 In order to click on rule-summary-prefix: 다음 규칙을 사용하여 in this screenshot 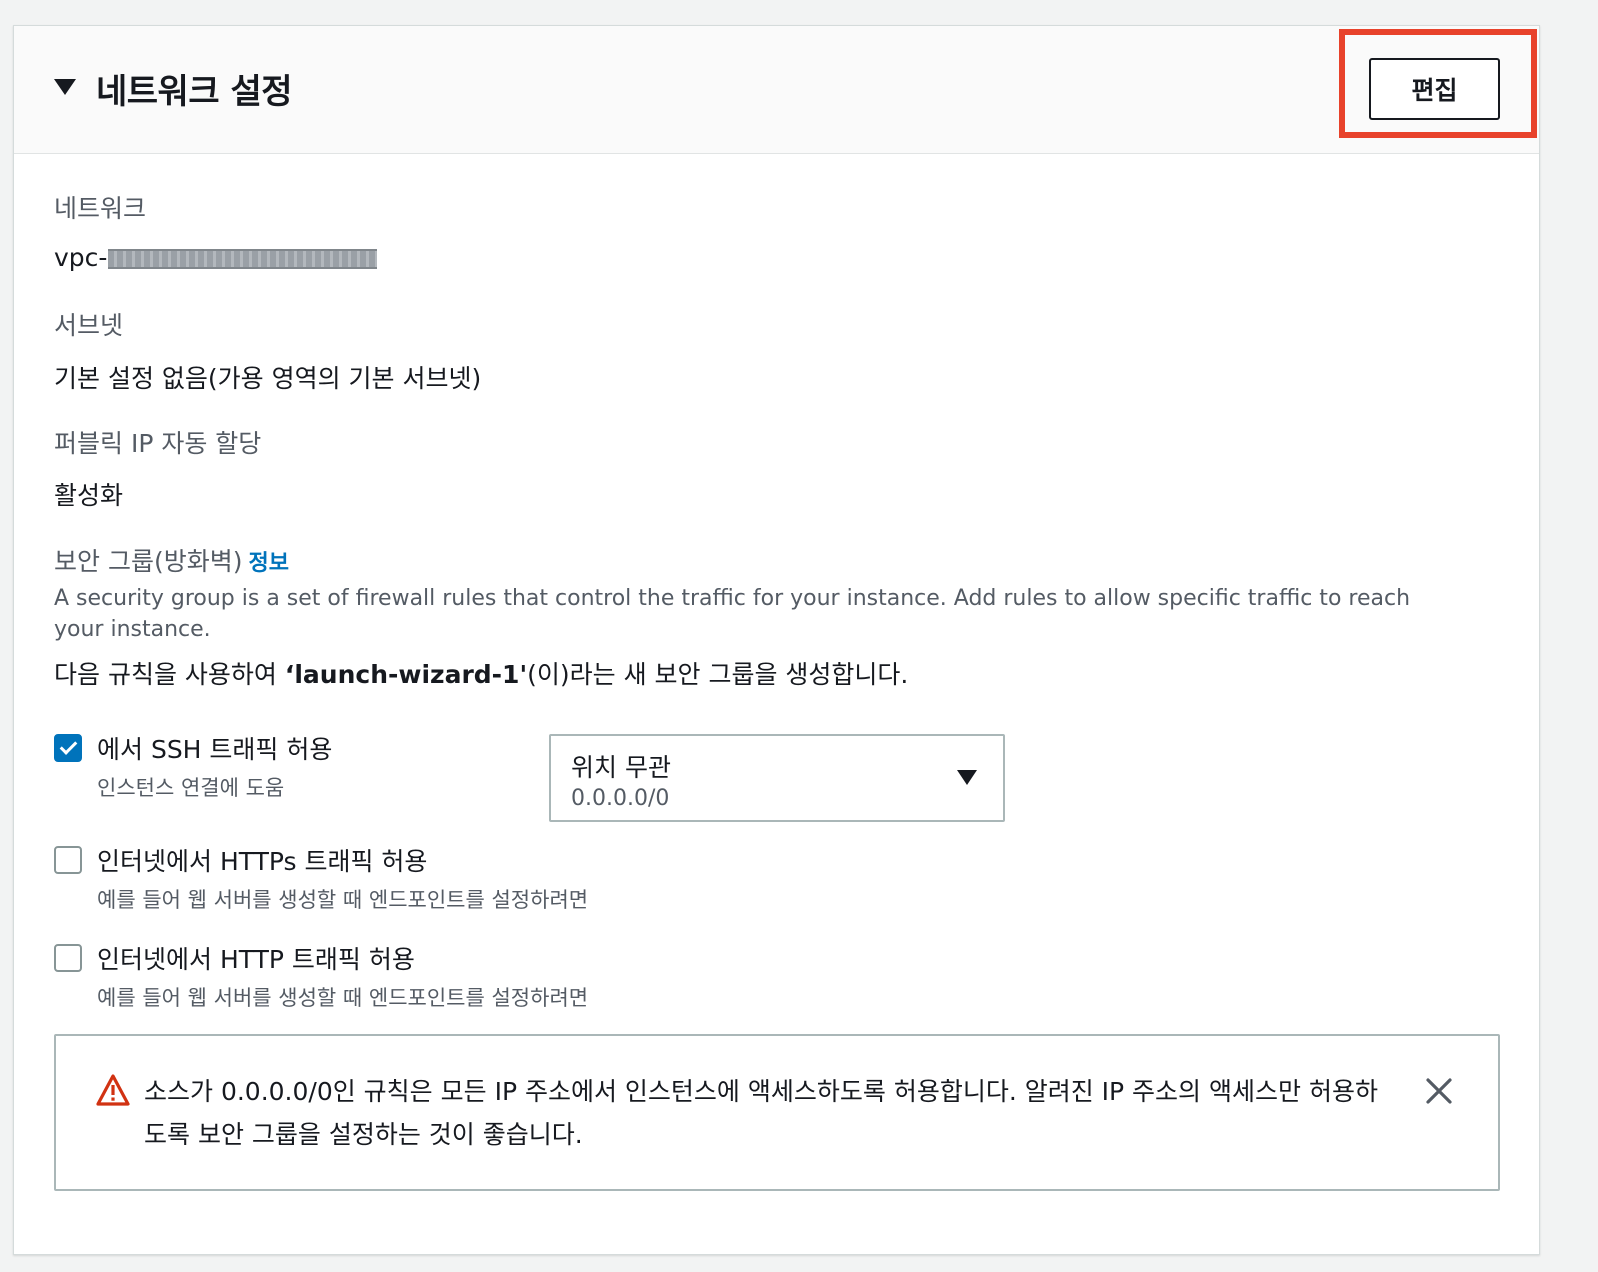, I will do `click(169, 674)`.